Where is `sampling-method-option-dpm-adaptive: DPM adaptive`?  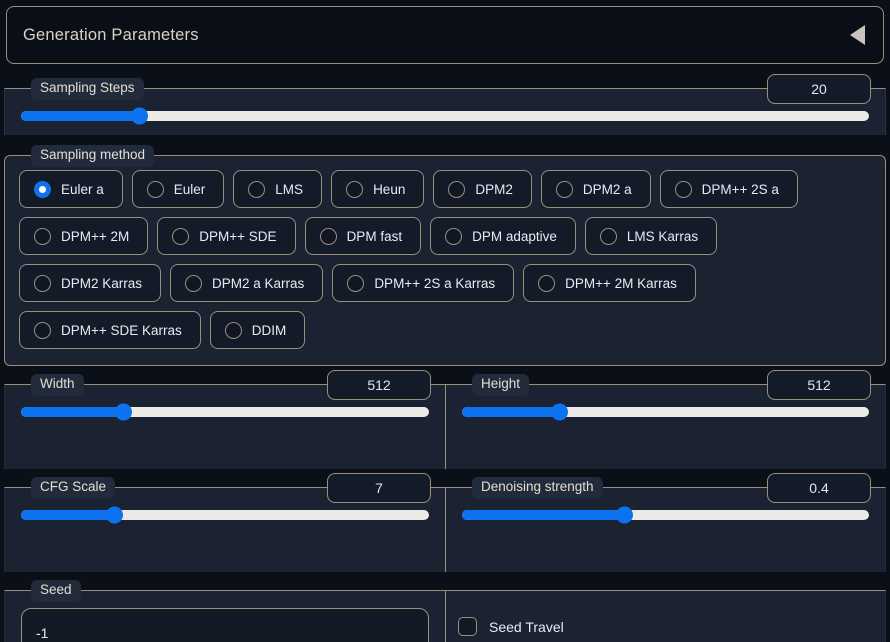
sampling-method-option-dpm-adaptive: DPM adaptive is located at coordinates (503, 236).